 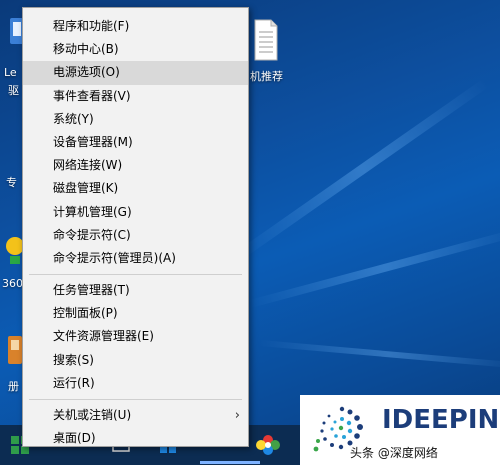 I want to click on watermark-logo: IDEEPIN 头条 @深度网络, so click(x=400, y=430).